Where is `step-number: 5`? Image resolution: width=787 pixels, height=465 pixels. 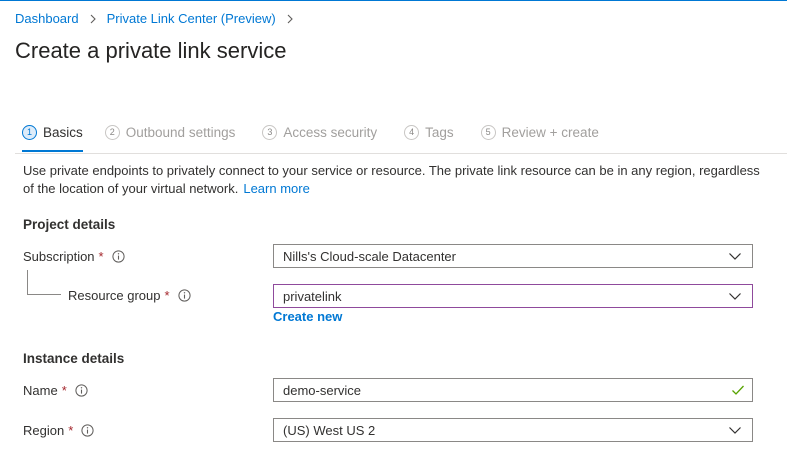
step-number: 5 is located at coordinates (488, 132).